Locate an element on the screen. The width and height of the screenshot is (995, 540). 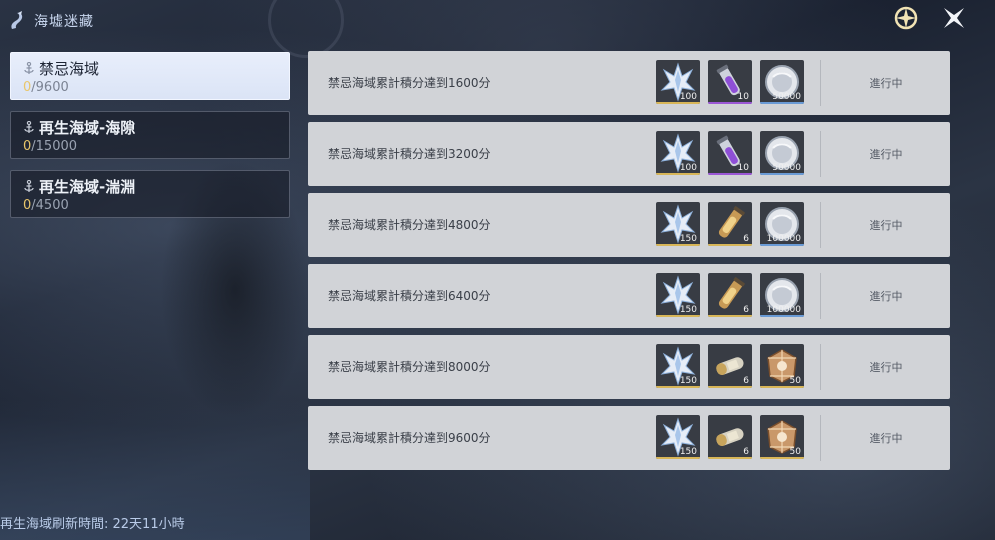
task-row: 禁忌海域累計積分達到8000分 150 6 50 進行中 is located at coordinates (629, 367).